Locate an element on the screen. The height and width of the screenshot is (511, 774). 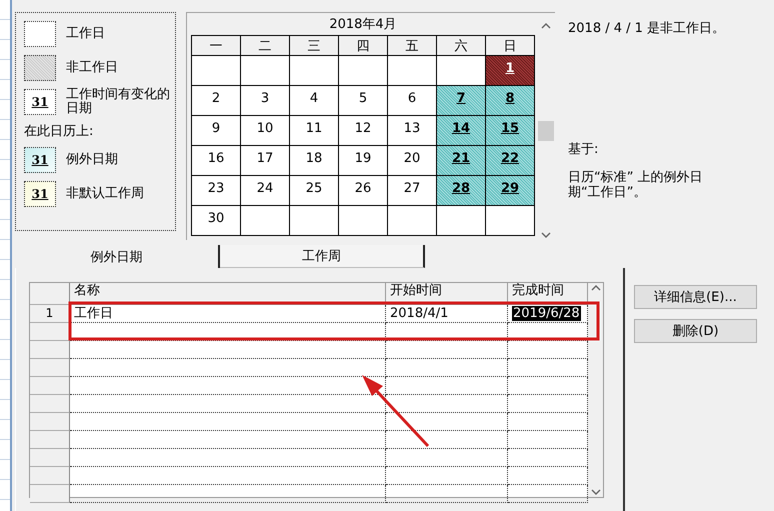
weekday-header: 一 is located at coordinates (216, 46).